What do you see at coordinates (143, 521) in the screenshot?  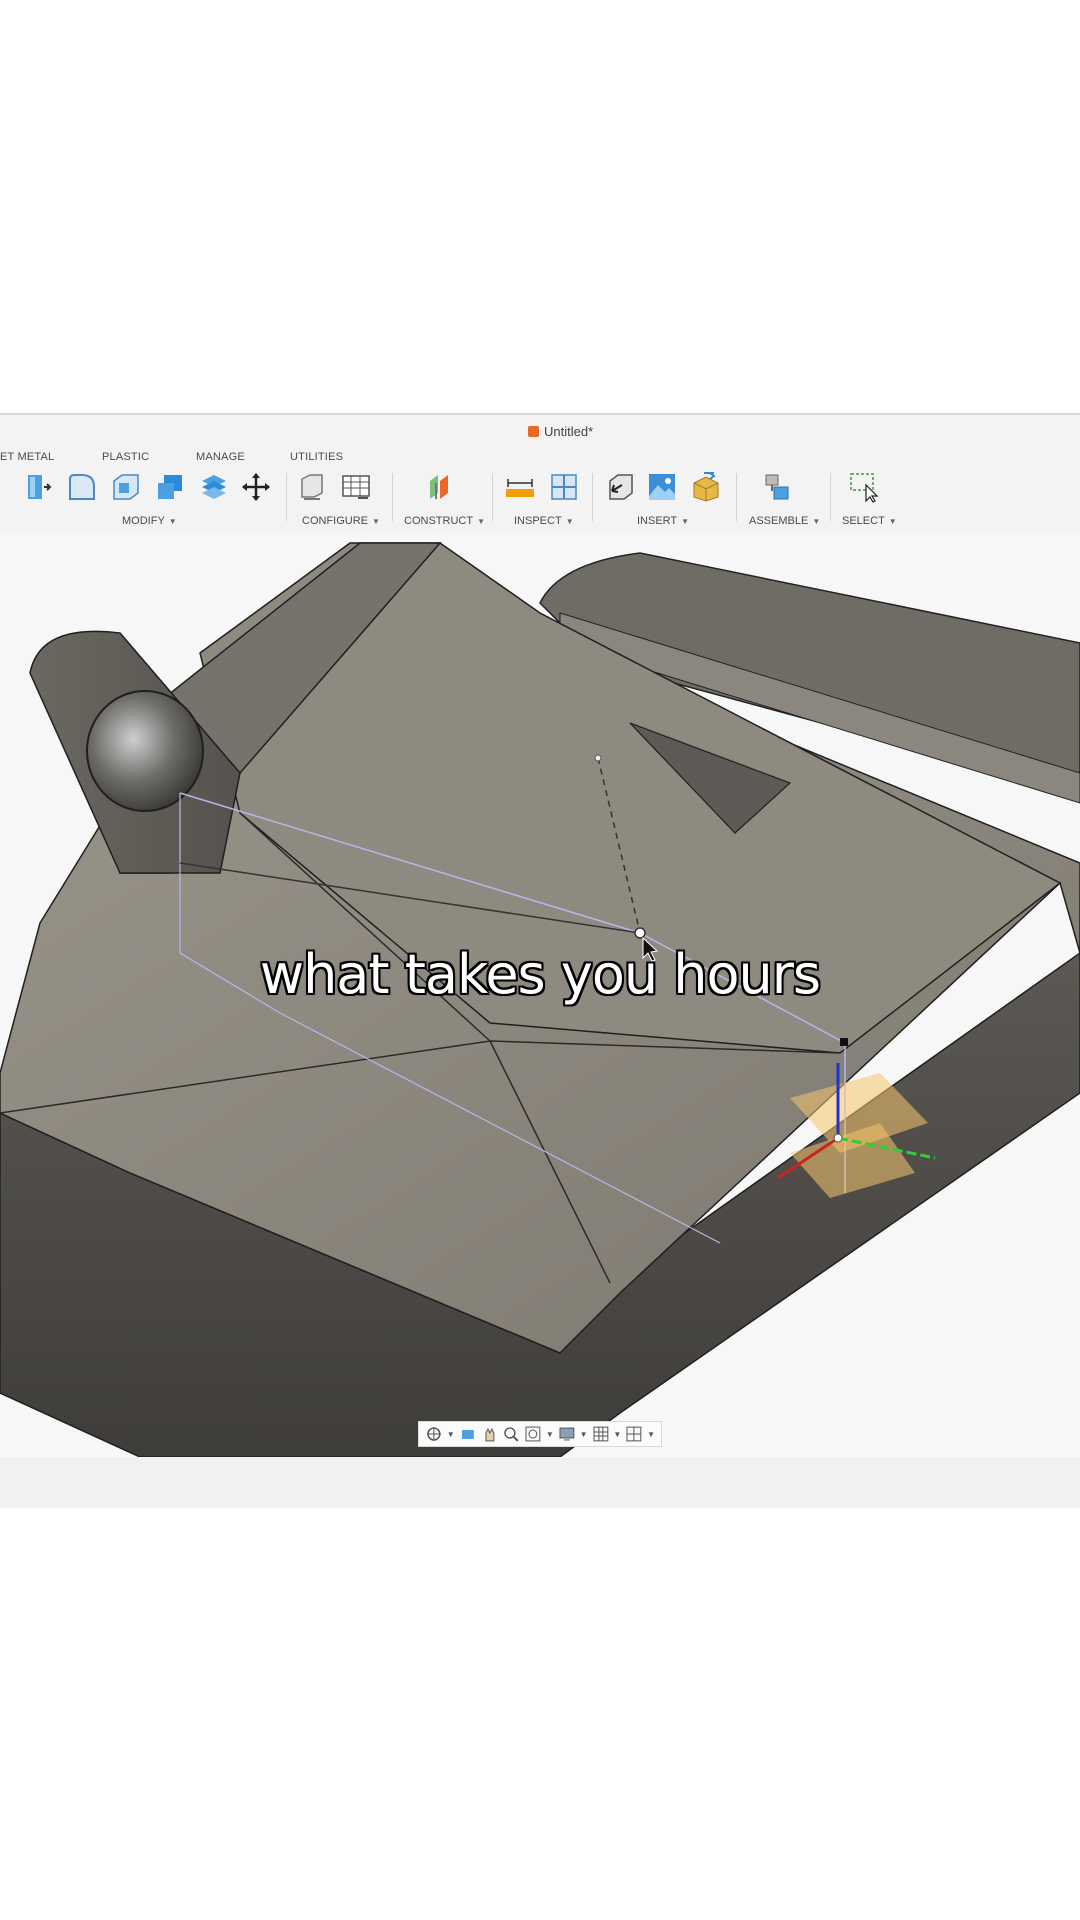 I see `modify-label: MODIFY` at bounding box center [143, 521].